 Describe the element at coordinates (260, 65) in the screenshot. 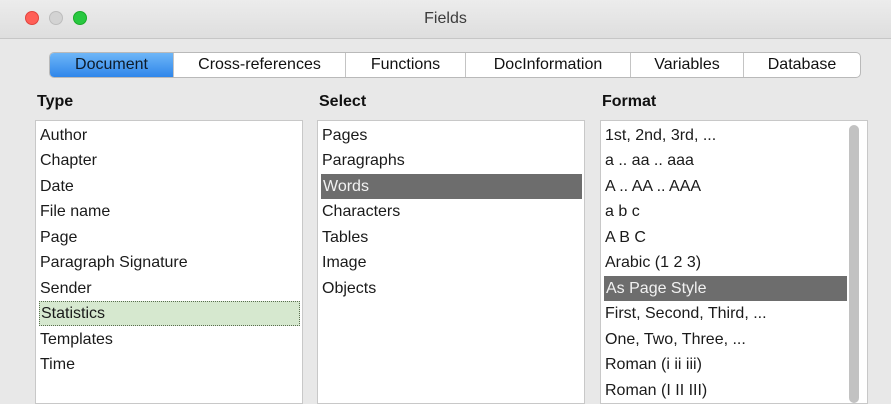

I see `tab-cross-references: Cross-references` at that location.